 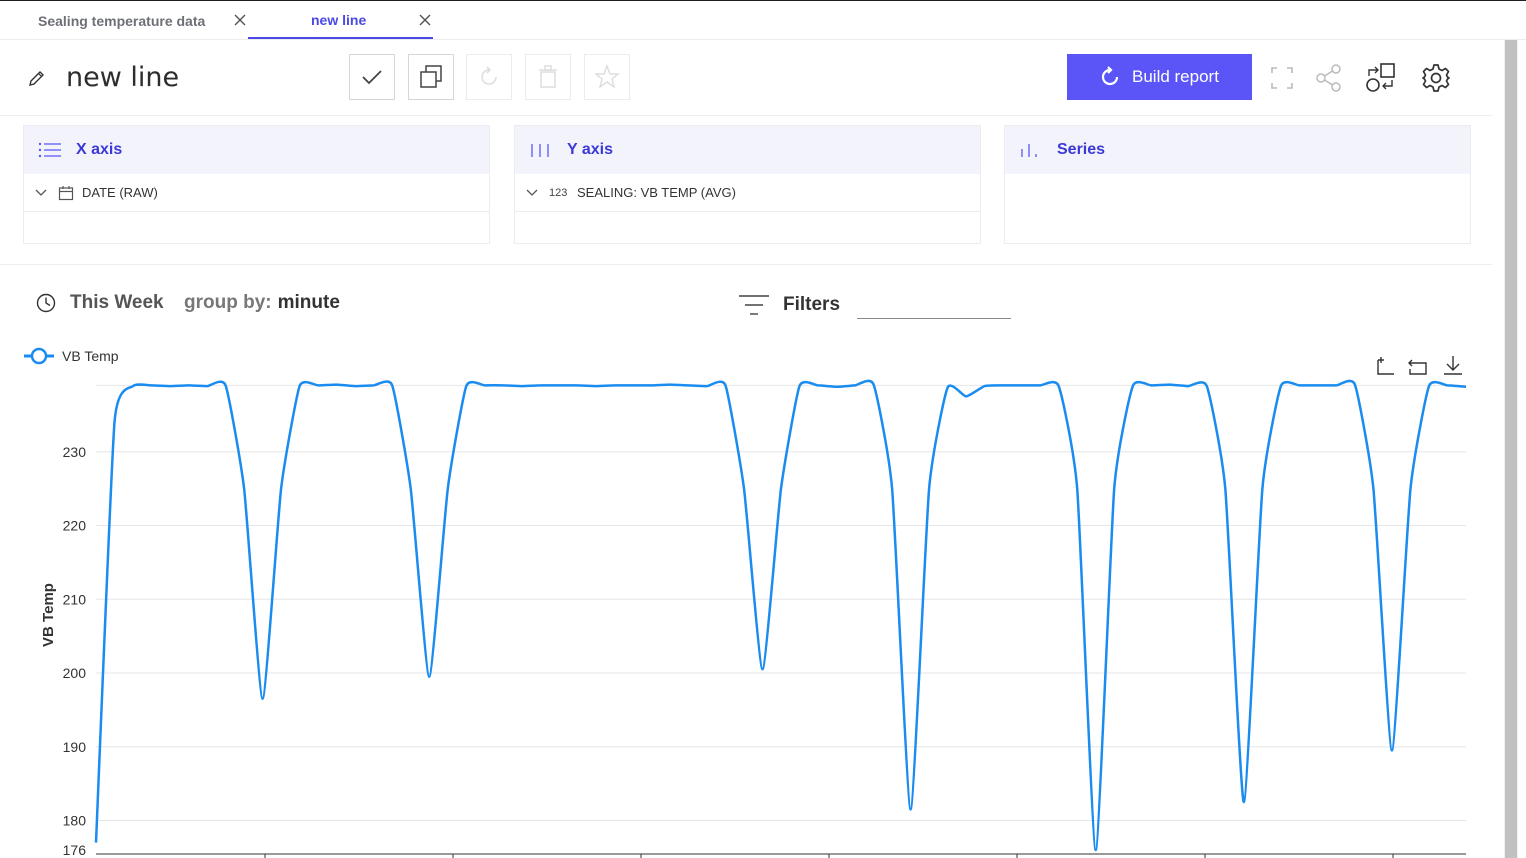 What do you see at coordinates (1329, 78) in the screenshot?
I see `share-button` at bounding box center [1329, 78].